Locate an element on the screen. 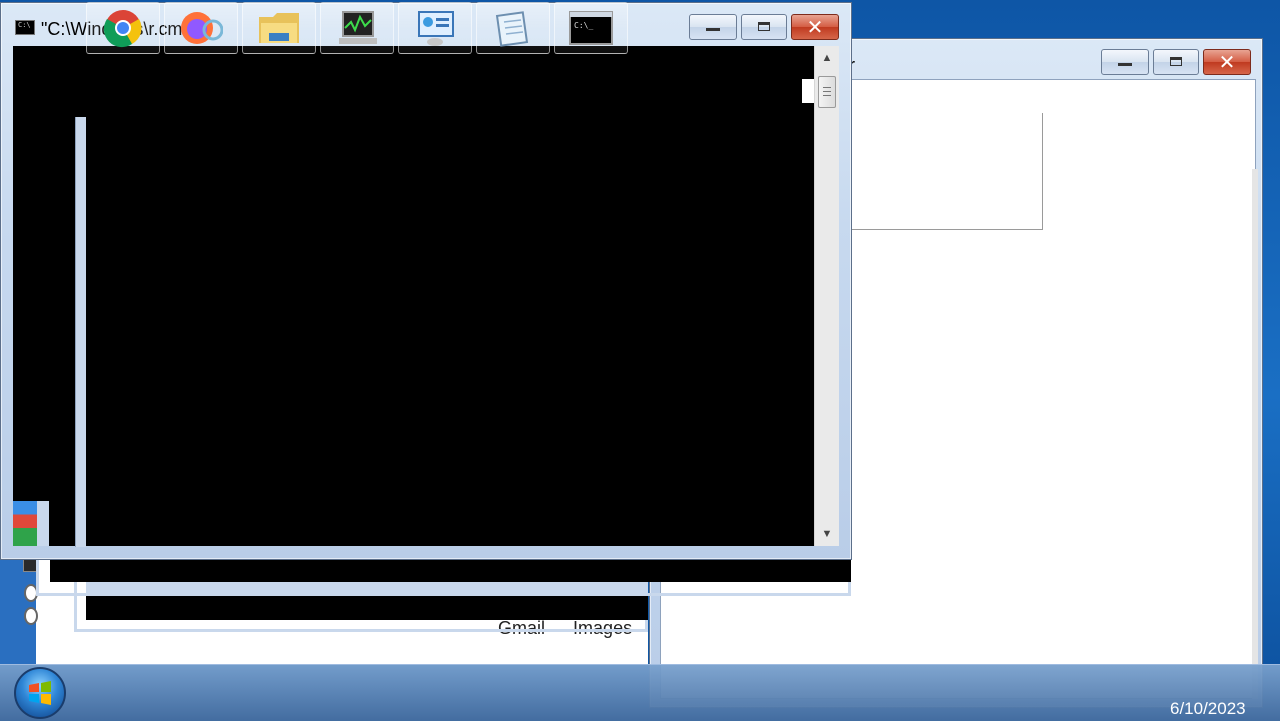  chrome-icon is located at coordinates (122, 29).